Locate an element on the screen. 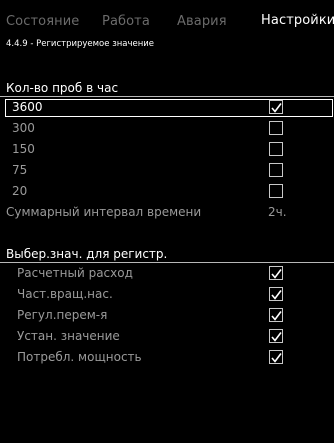 The height and width of the screenshot is (443, 334). value-label: Потребл. мощность is located at coordinates (79, 357).